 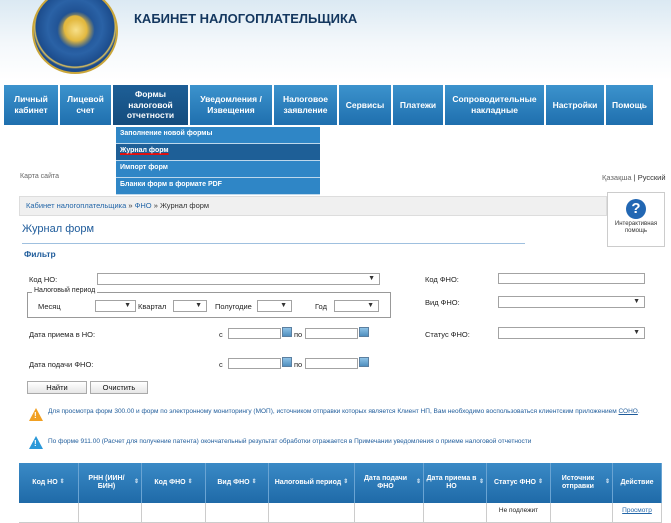 I want to click on quarter-select: ▼, so click(x=190, y=306).